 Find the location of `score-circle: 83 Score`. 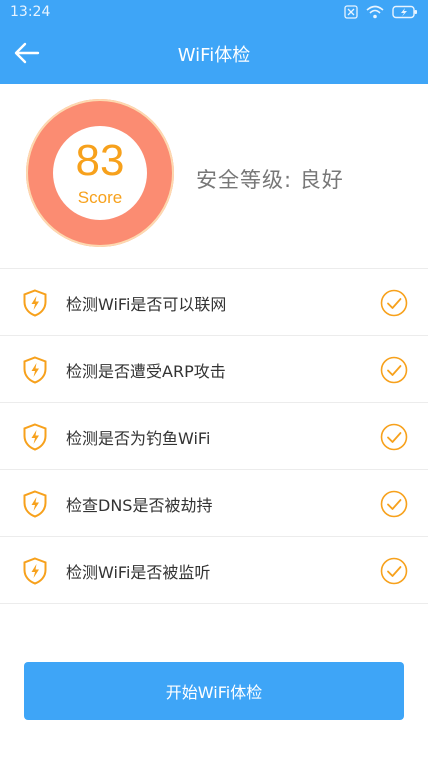

score-circle: 83 Score is located at coordinates (100, 173).